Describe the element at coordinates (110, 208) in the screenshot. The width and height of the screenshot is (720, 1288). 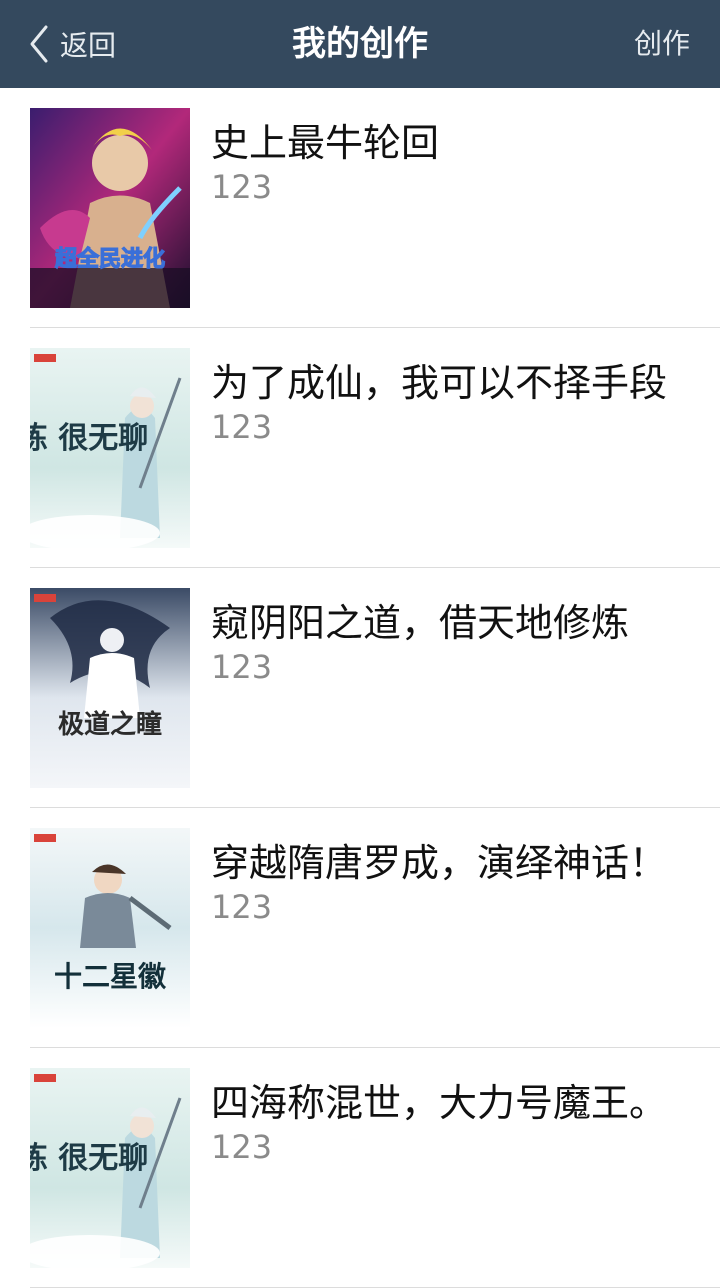
I see `book-cover: 超全民进化` at that location.